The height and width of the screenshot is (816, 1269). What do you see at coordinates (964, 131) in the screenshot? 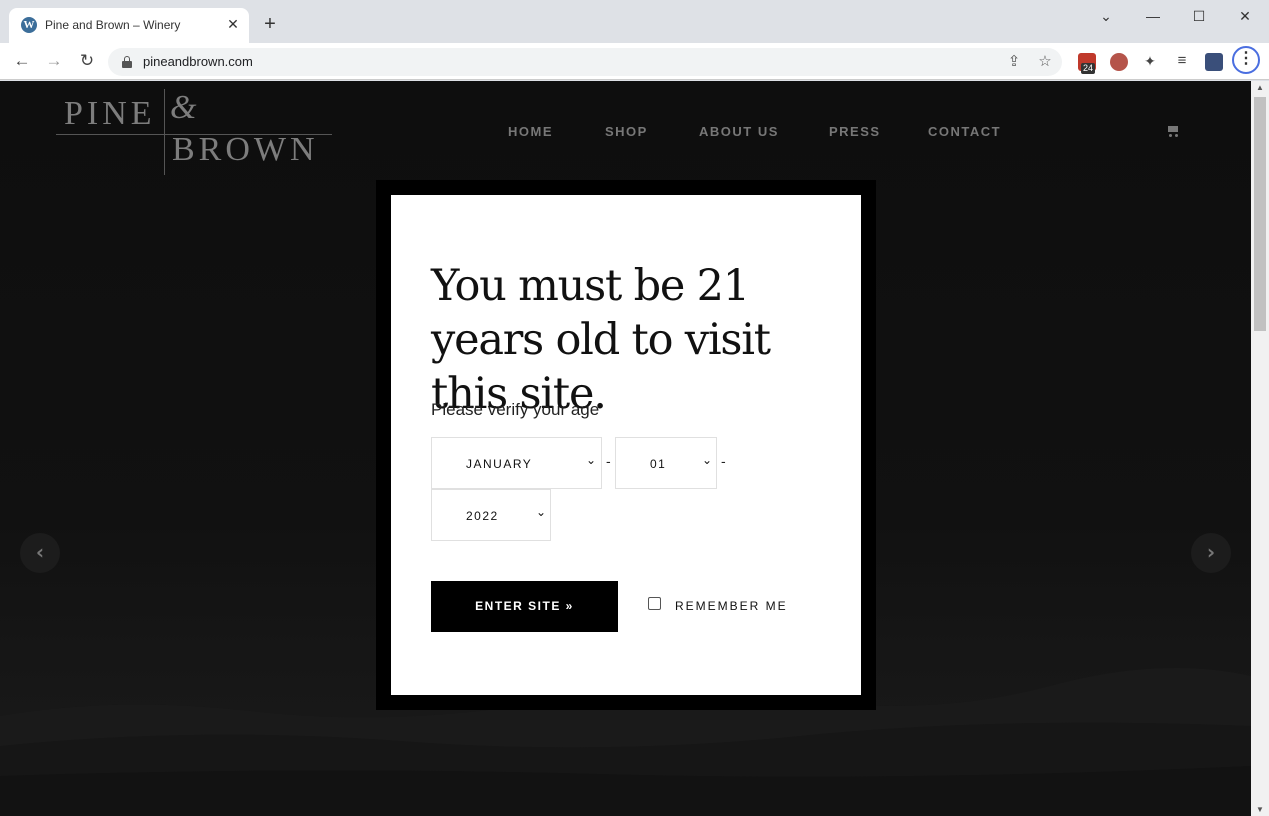
I see `nav-contact: CONTACT` at bounding box center [964, 131].